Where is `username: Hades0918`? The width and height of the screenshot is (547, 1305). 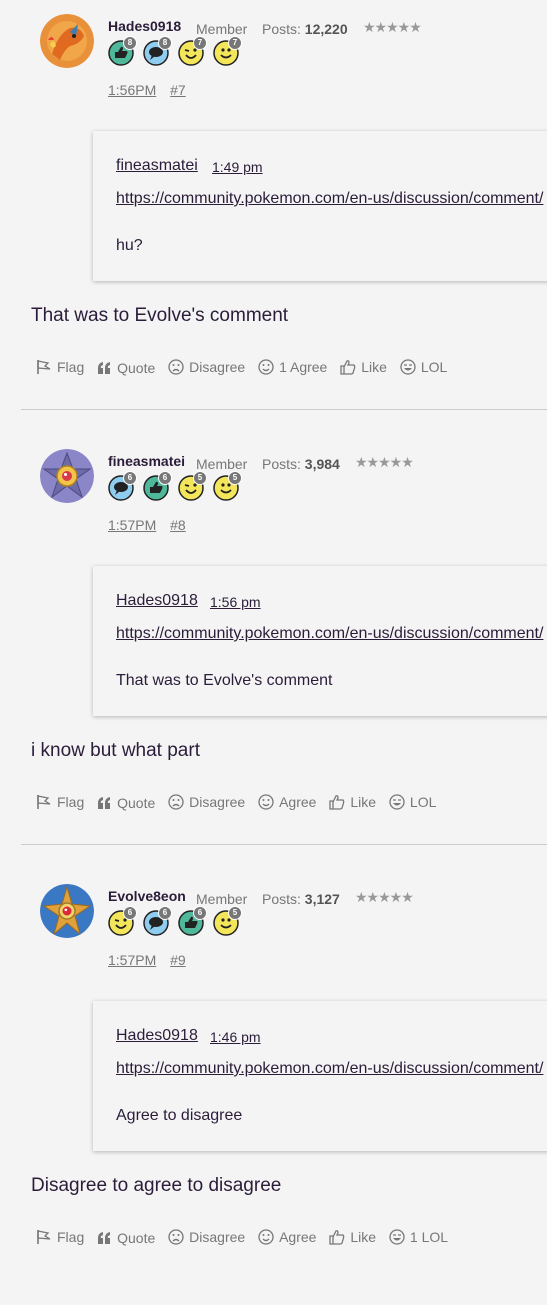 username: Hades0918 is located at coordinates (144, 26).